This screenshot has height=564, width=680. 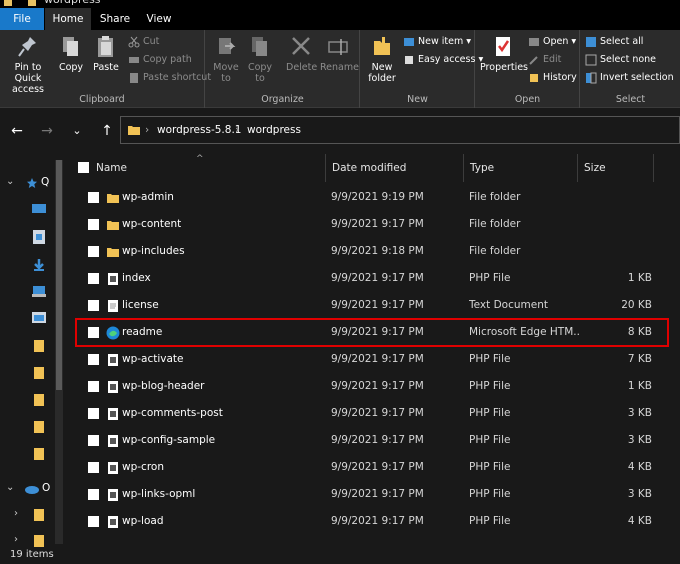 What do you see at coordinates (382, 59) in the screenshot?
I see `new-folder-button: New folder` at bounding box center [382, 59].